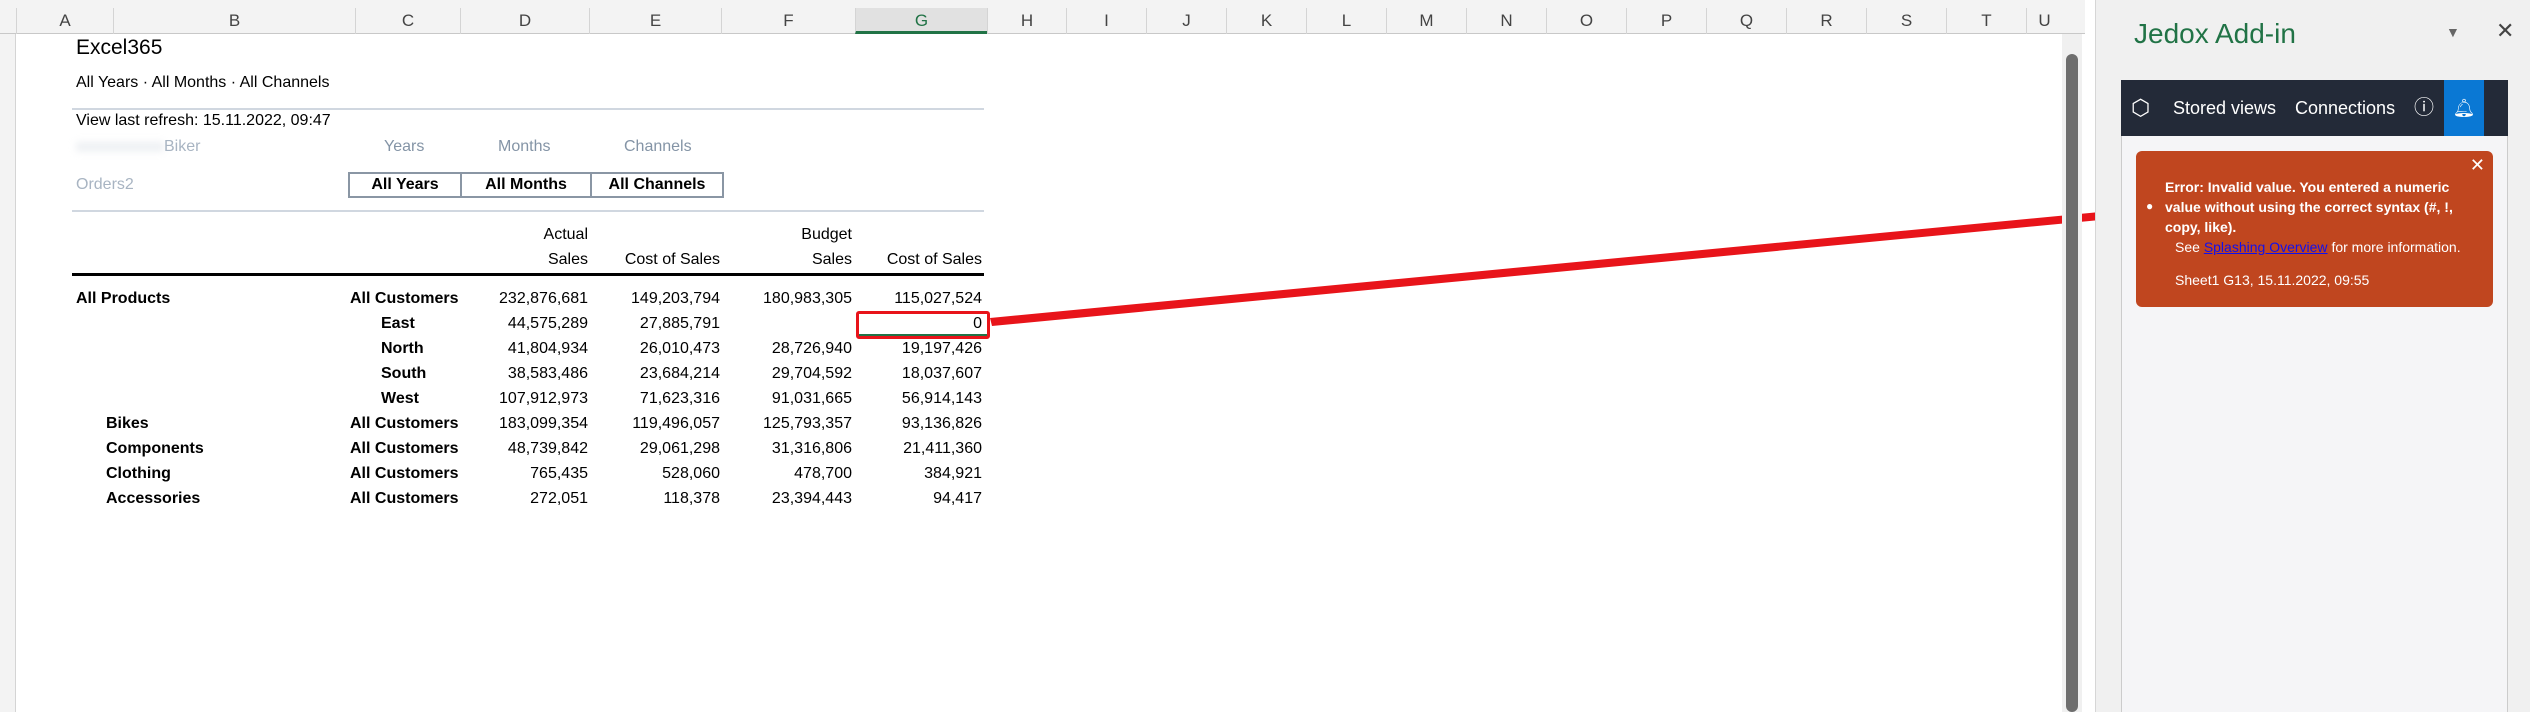 The image size is (2530, 712). What do you see at coordinates (2266, 247) in the screenshot?
I see `splashing-overview-link: Splashing Overview` at bounding box center [2266, 247].